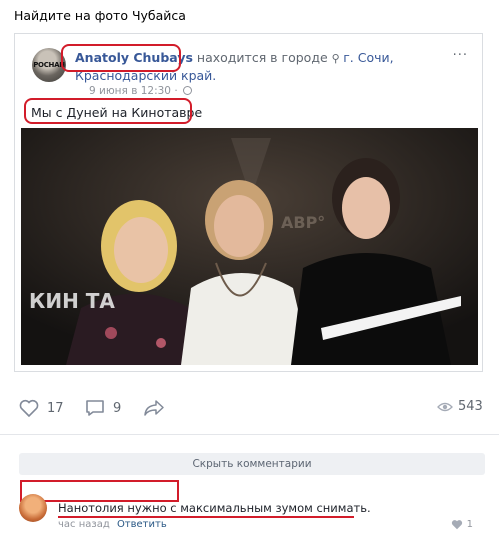  I want to click on date-text: 9 июня в 12:30 ·, so click(133, 91).